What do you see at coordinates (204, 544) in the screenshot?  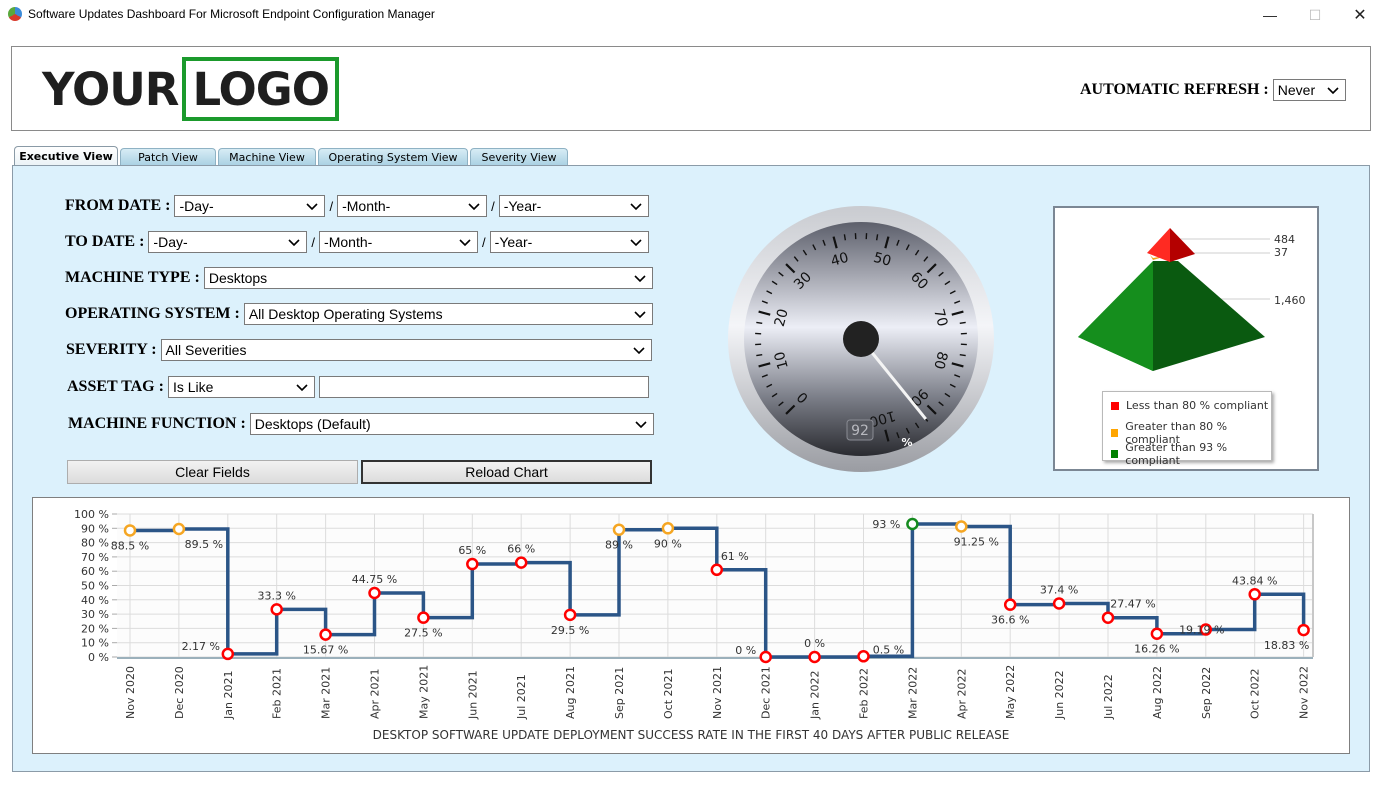 I see `data-label: 89.5 %` at bounding box center [204, 544].